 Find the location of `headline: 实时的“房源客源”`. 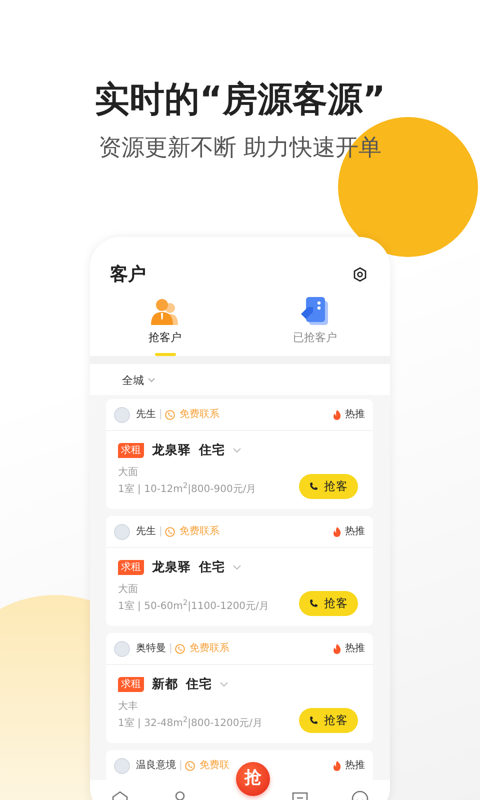

headline: 实时的“房源客源” is located at coordinates (239, 100).